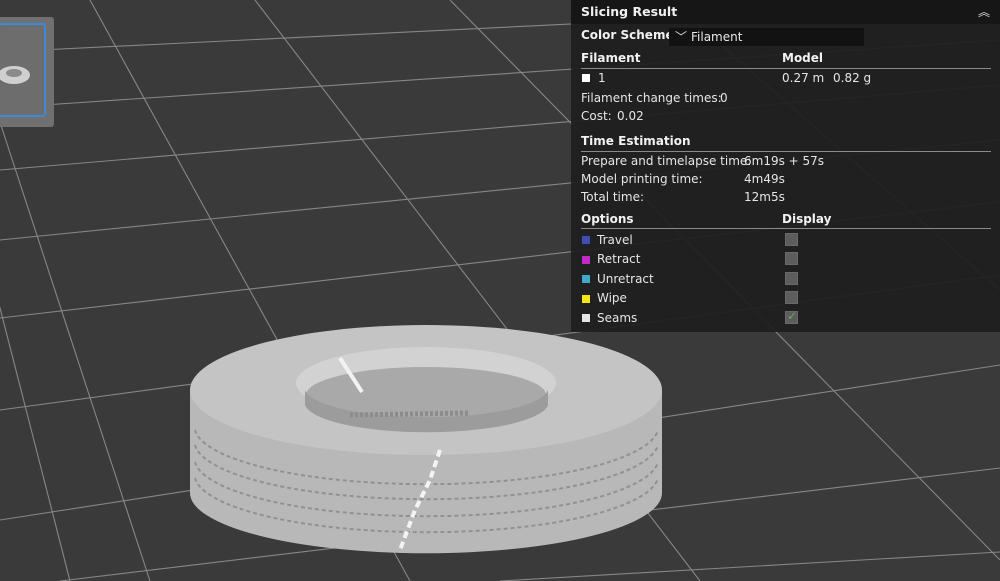 The height and width of the screenshot is (581, 1000). I want to click on time-label: Model printing time:, so click(642, 179).